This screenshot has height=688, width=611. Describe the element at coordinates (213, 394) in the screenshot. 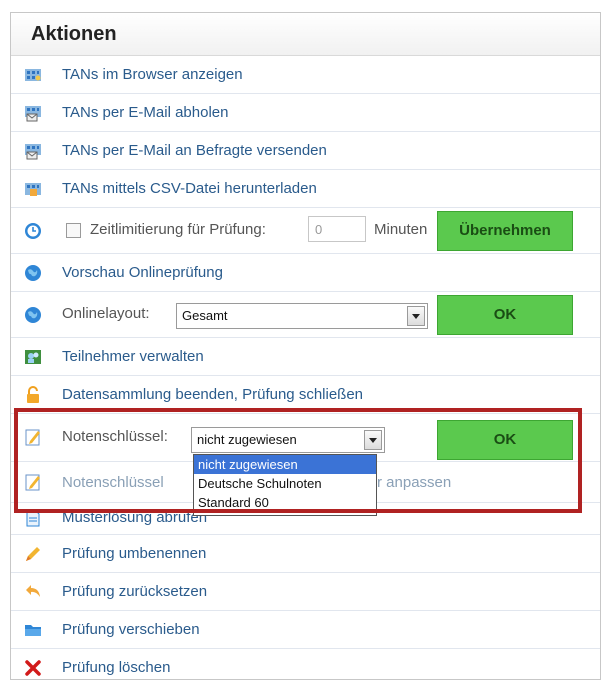

I see `action-label: Datensammlung beenden, Prüfung schließen` at that location.